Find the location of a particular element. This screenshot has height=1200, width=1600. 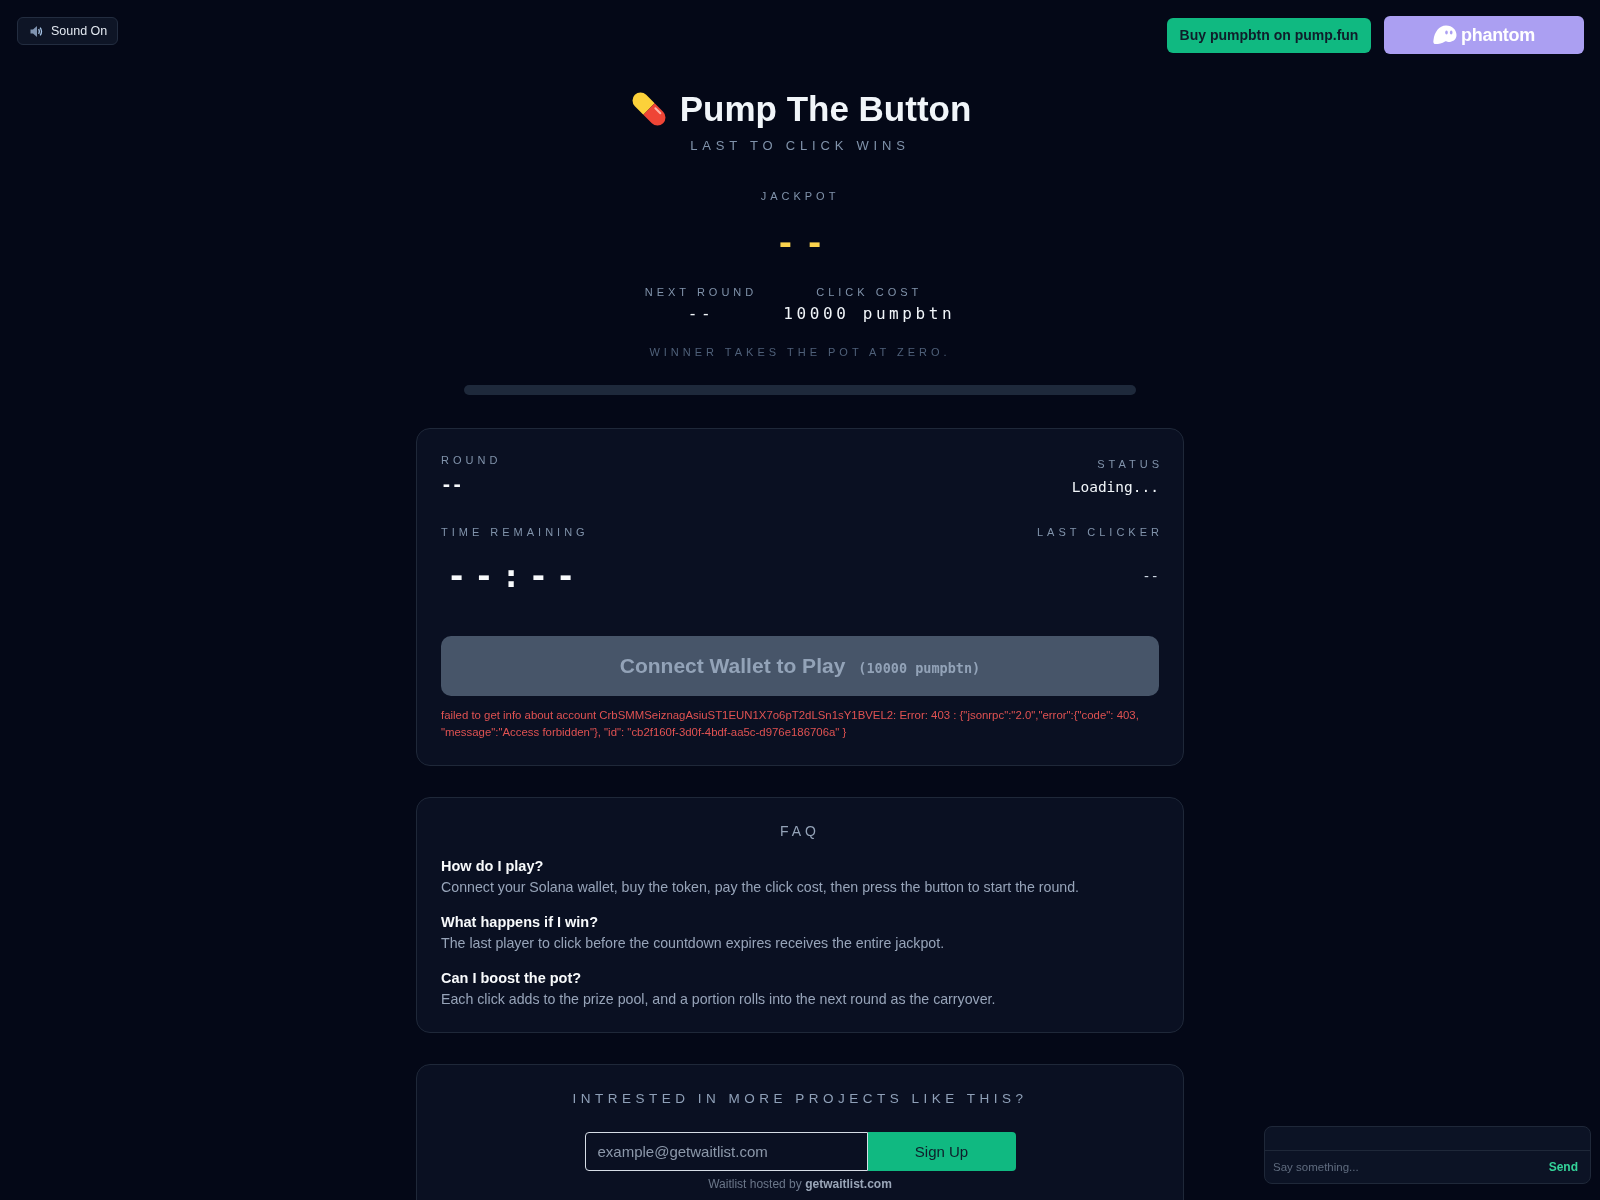

error-message: failed to get info about account CrbSMMSeiznagAsiuST1EUN1X7o6pT2dLSn1sY1BVEL2: Error: 403 : {"jsonrpc":"2.0","error":{"code": 403, "message":"Access forbidden"}, "id": "cb2f160f-3d0f-4bdf-aa5c-d976e186706a" } is located at coordinates (790, 724).